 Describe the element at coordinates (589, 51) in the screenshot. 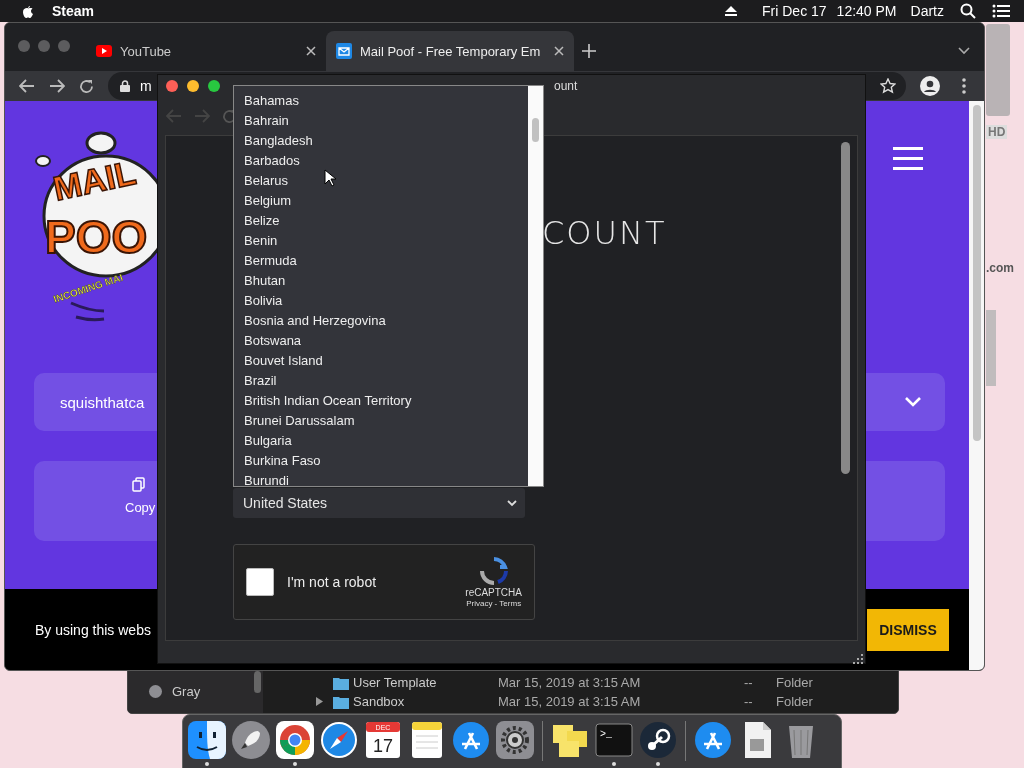

I see `plus-icon` at that location.